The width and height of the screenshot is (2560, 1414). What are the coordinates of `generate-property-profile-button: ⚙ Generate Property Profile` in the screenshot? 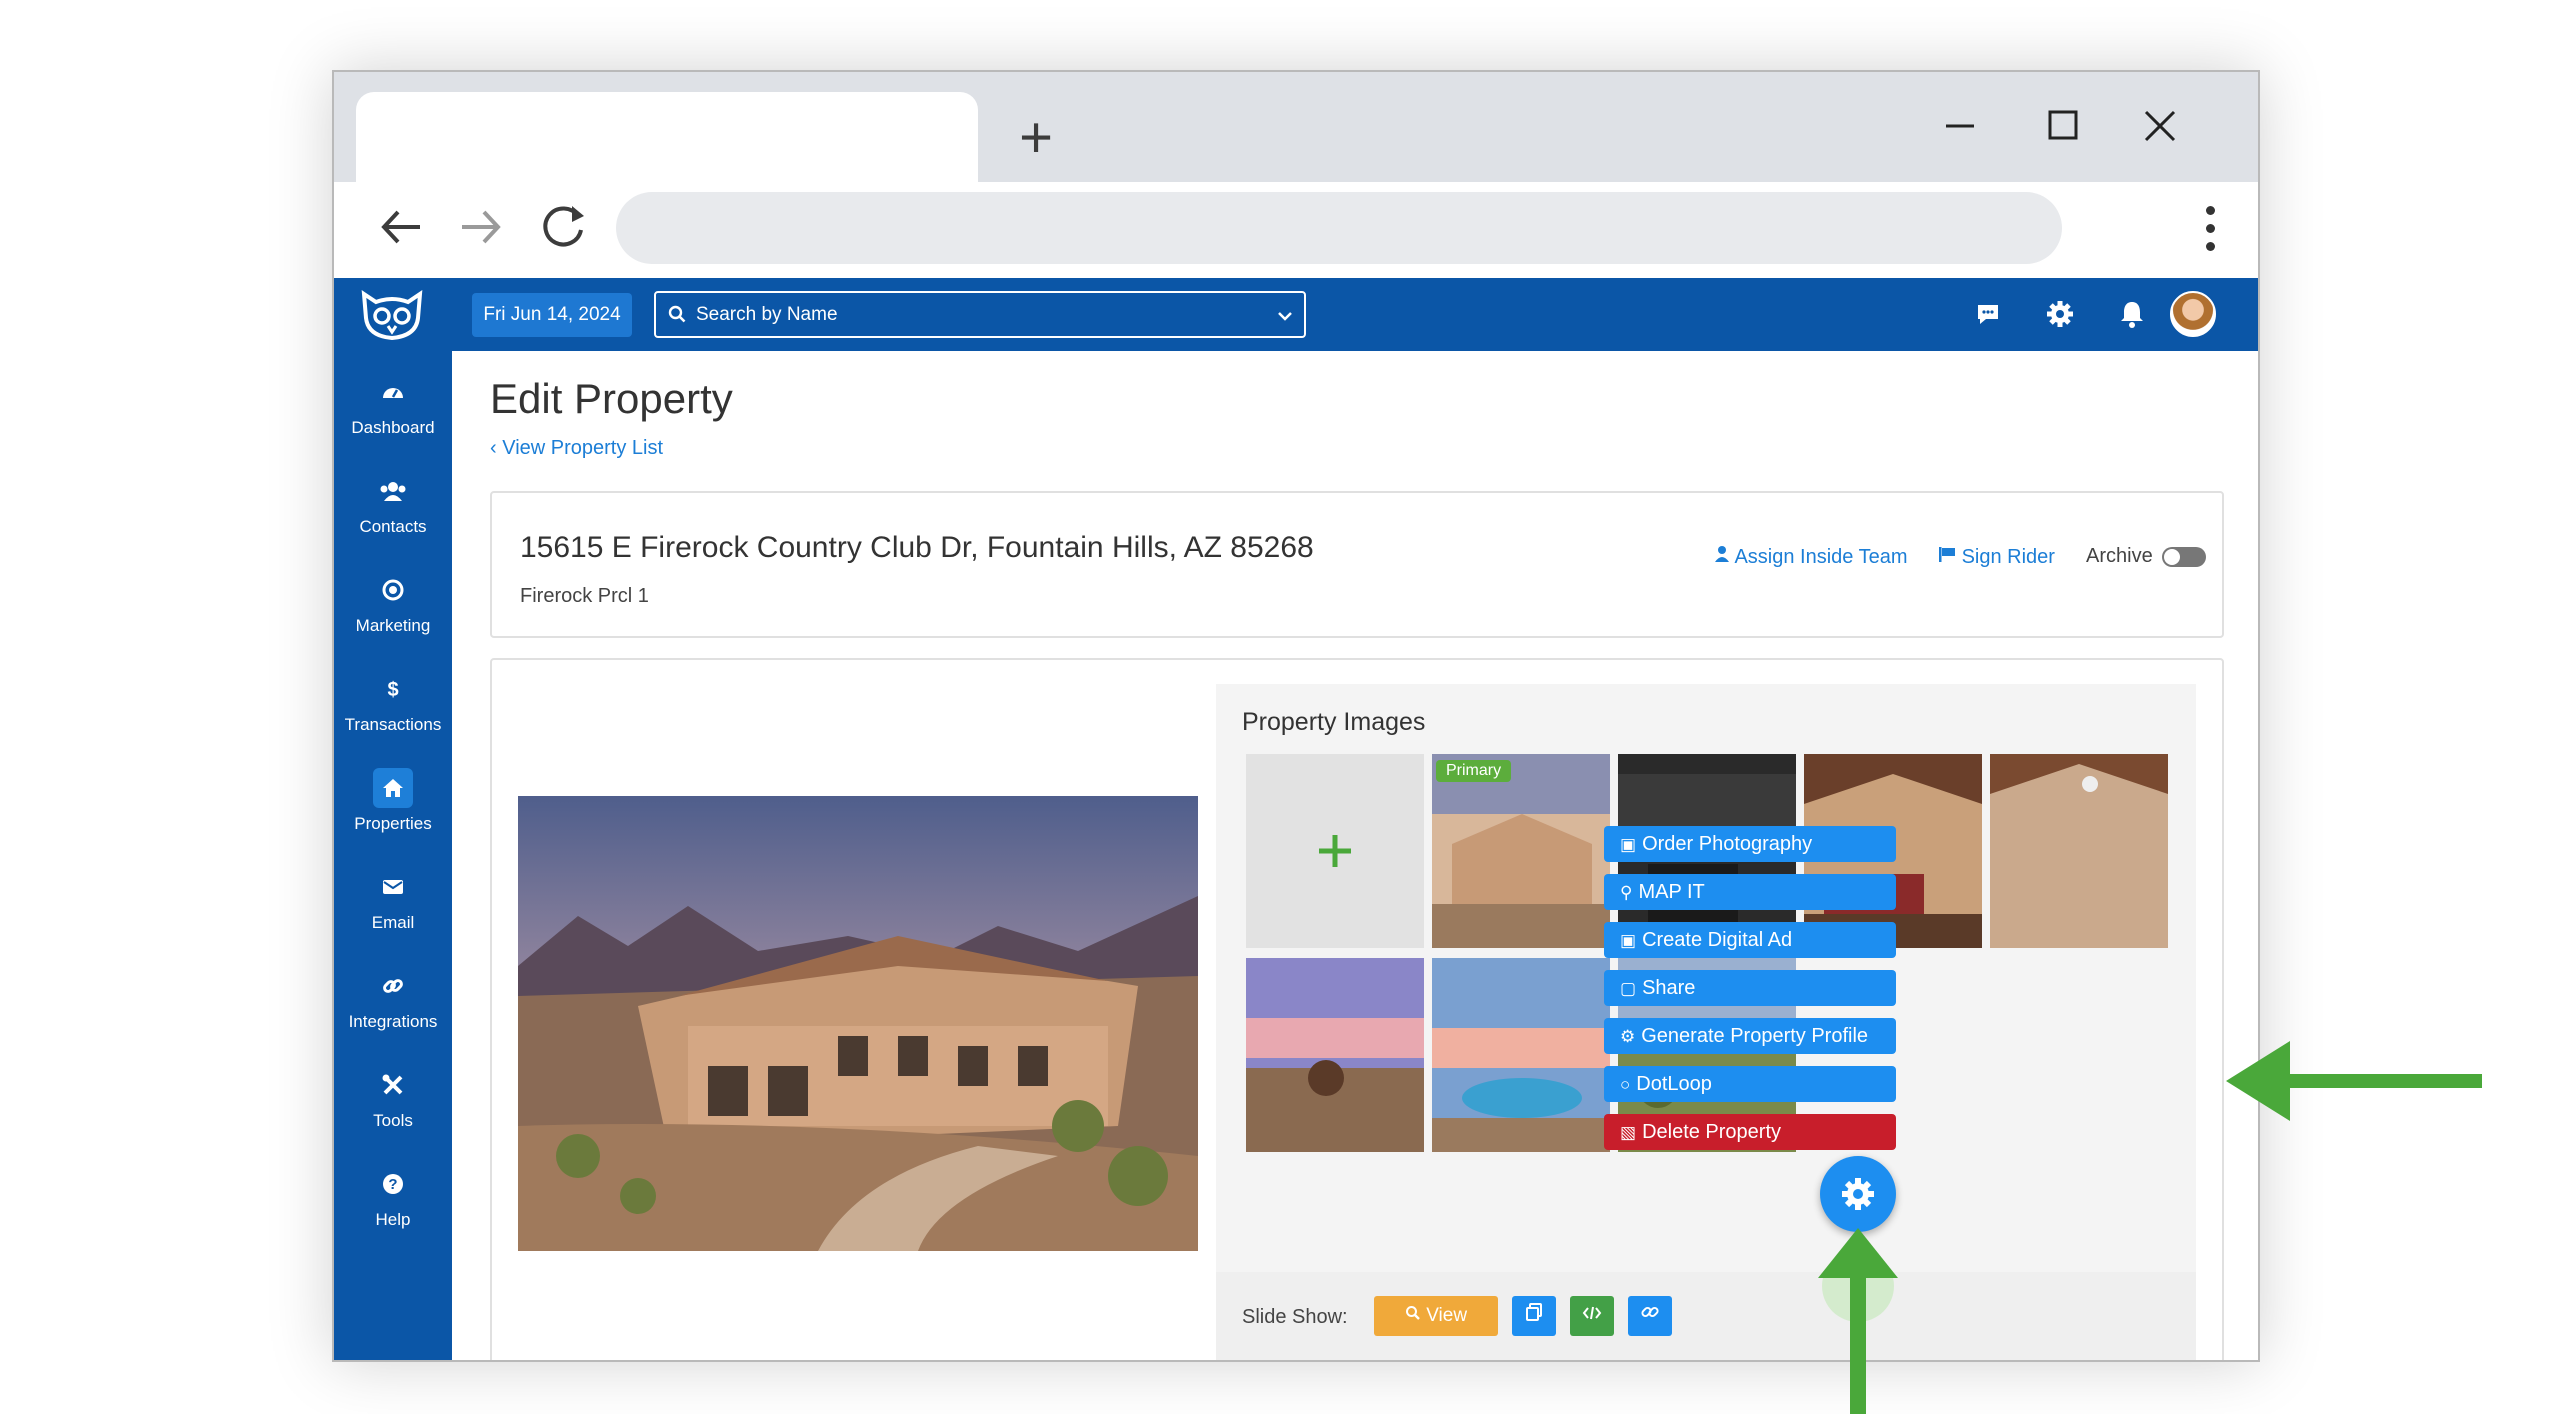 It's located at (1750, 1036).